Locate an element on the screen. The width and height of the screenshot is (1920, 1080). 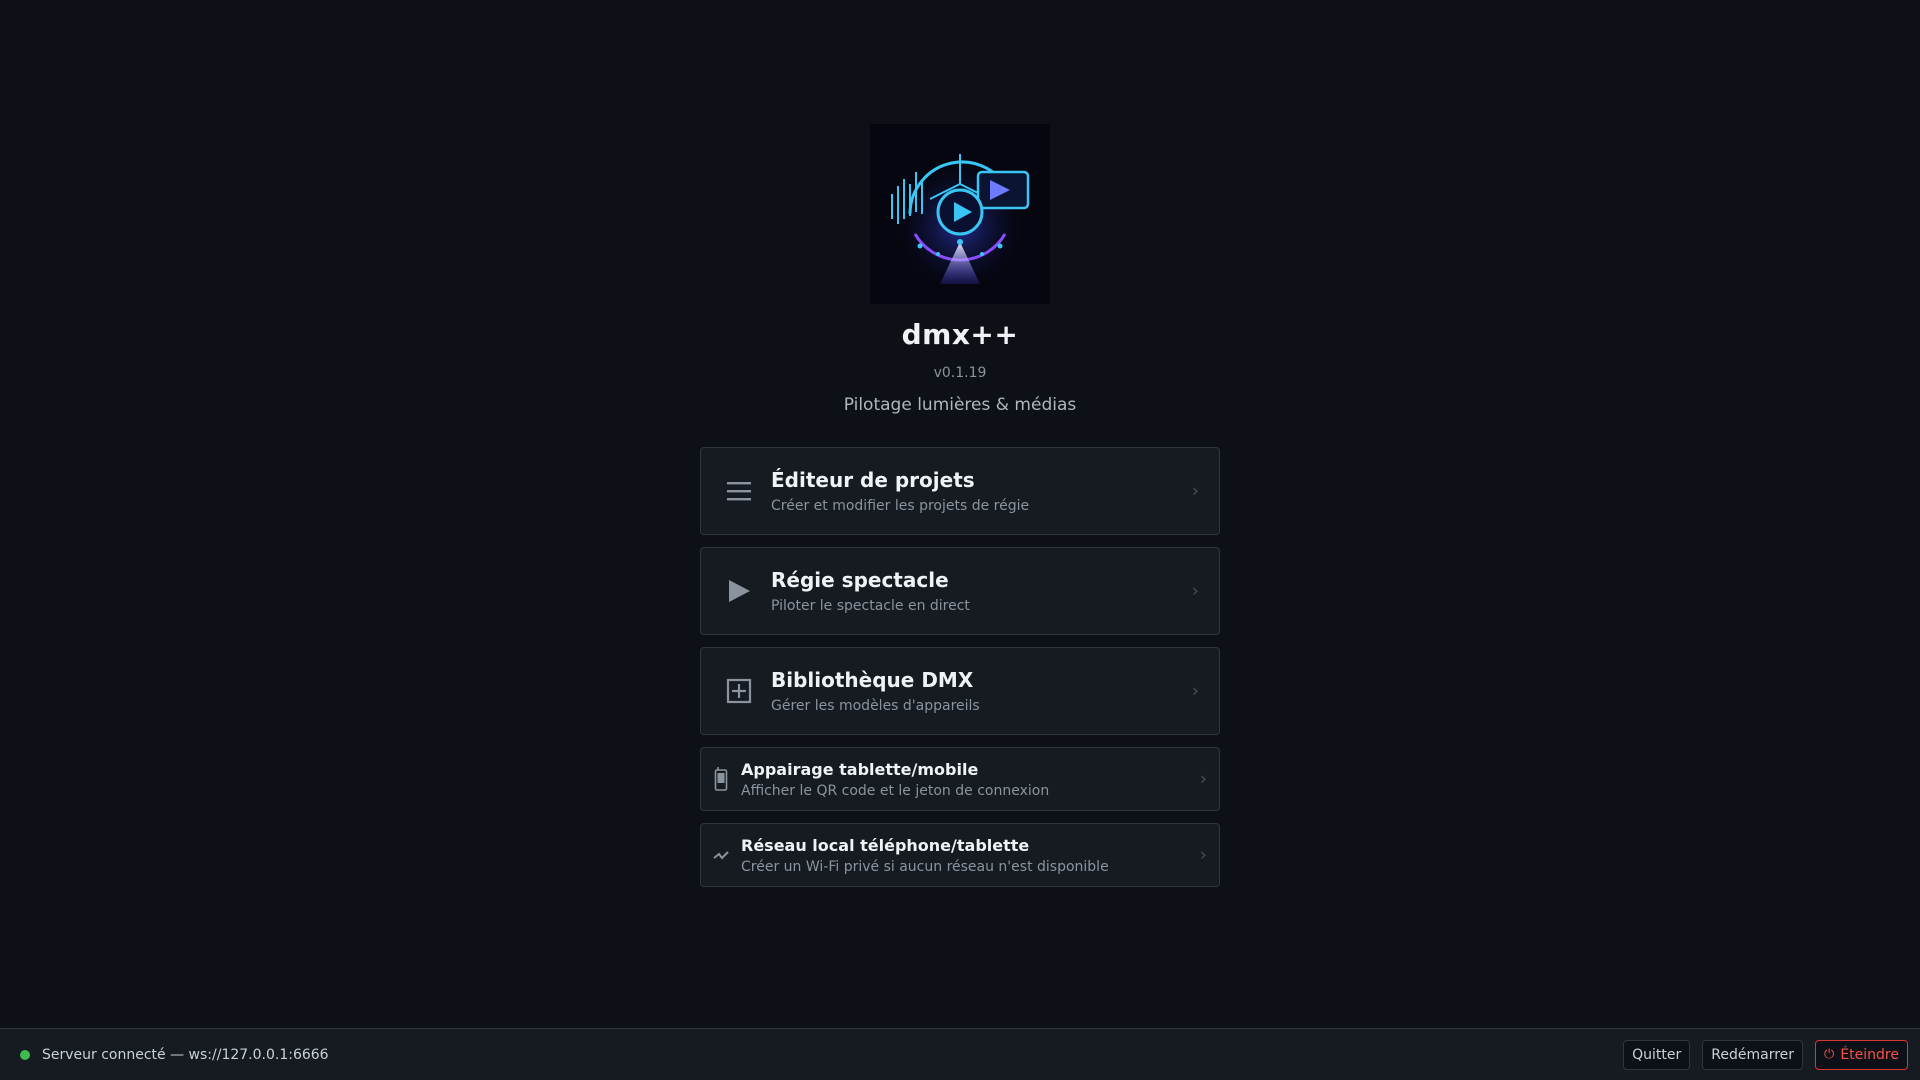
connection-status-text: Serveur connecté — ws://127.0.0.1:6666 is located at coordinates (185, 1054).